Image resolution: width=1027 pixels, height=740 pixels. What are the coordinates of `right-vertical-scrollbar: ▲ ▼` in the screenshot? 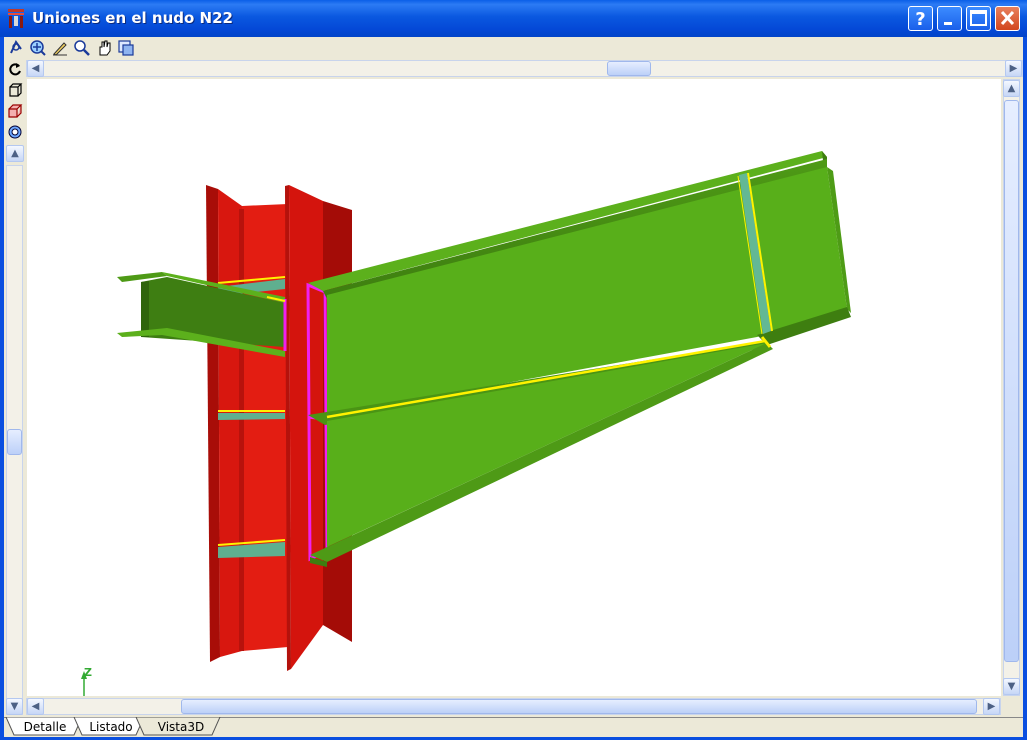 It's located at (1011, 387).